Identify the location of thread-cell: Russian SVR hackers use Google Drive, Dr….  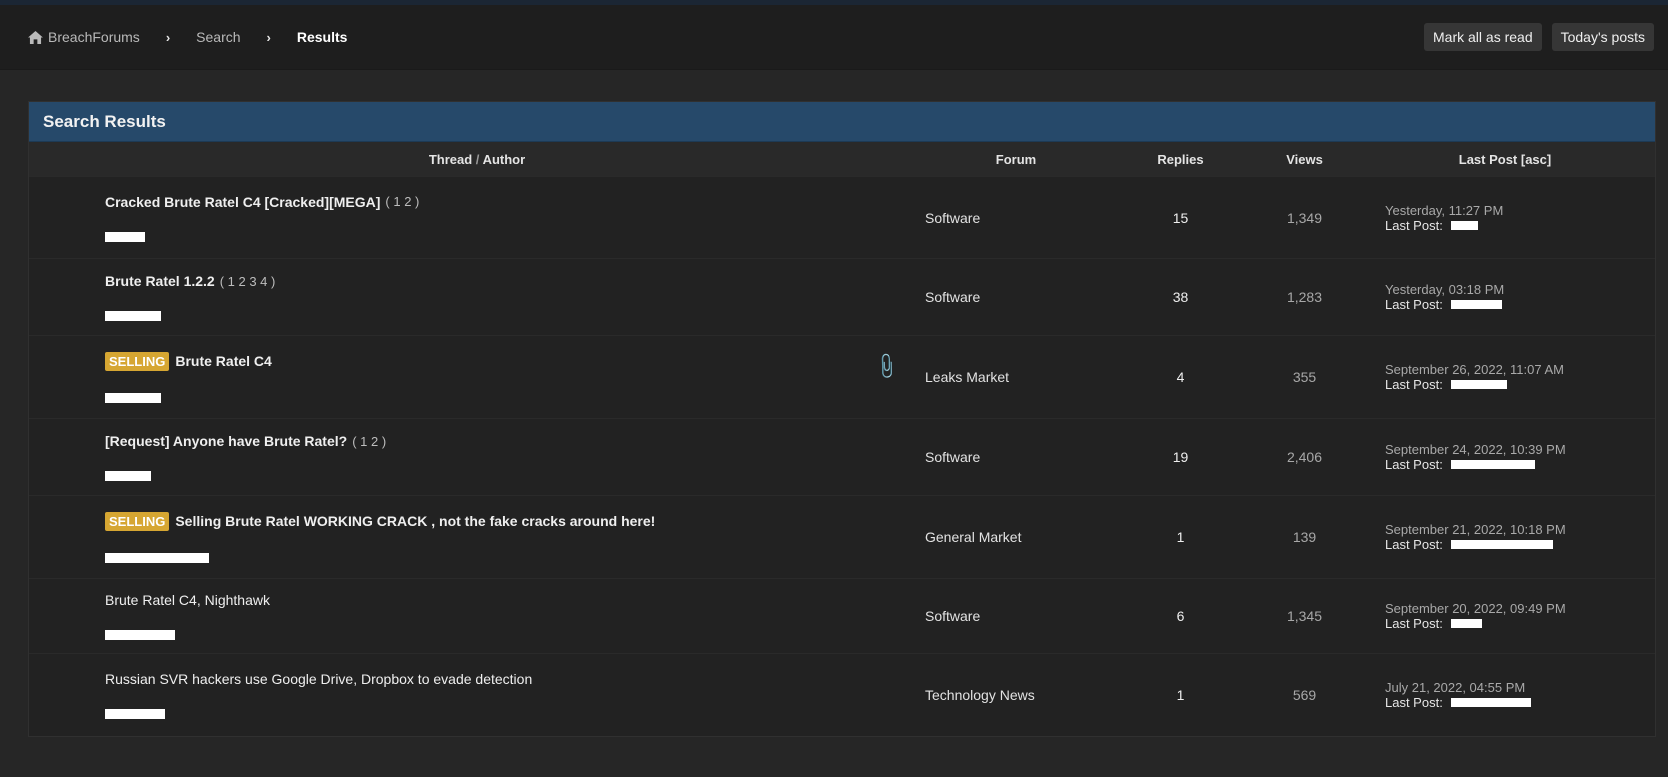
(477, 695).